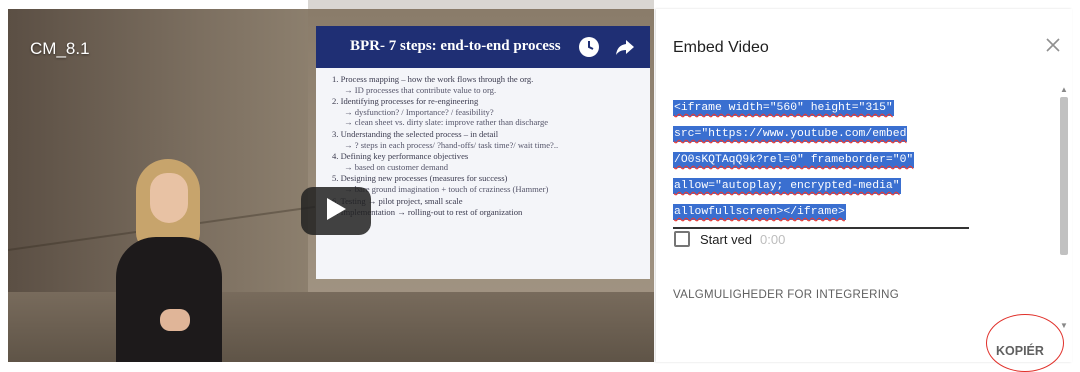 The width and height of the screenshot is (1080, 372). Describe the element at coordinates (786, 295) in the screenshot. I see `embed-options-toggle: VALGMULIGHEDER FOR INTEGRERING` at that location.